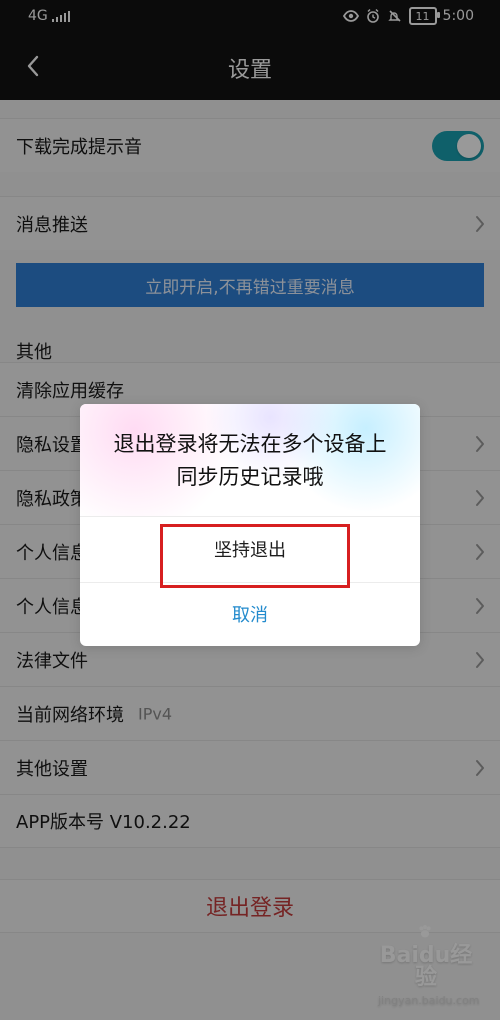 The height and width of the screenshot is (1020, 500). I want to click on cancel-button: 取消, so click(250, 614).